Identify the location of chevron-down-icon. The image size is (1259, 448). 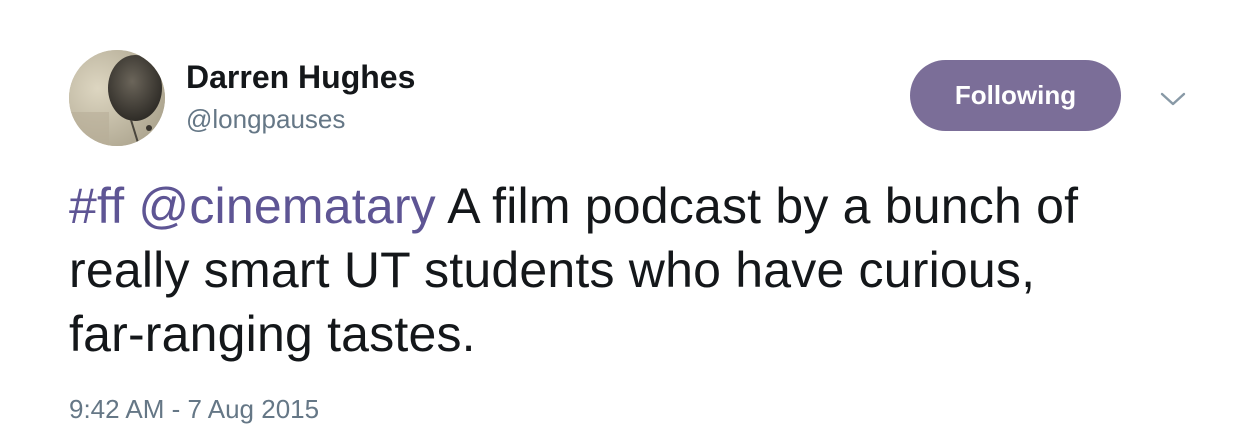
(1173, 99).